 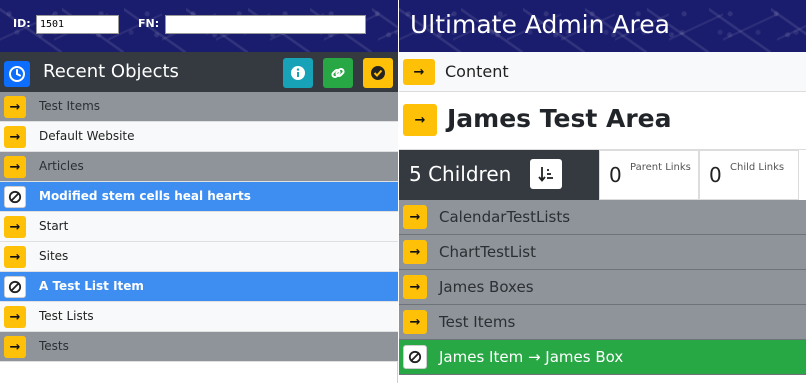 What do you see at coordinates (199, 137) in the screenshot?
I see `list-item: → Default Website` at bounding box center [199, 137].